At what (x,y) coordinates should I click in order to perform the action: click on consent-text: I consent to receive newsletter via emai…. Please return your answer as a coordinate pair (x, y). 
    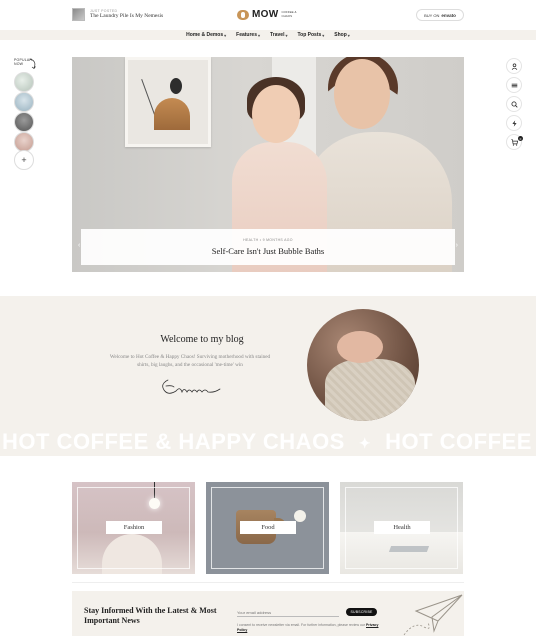
    Looking at the image, I should click on (301, 625).